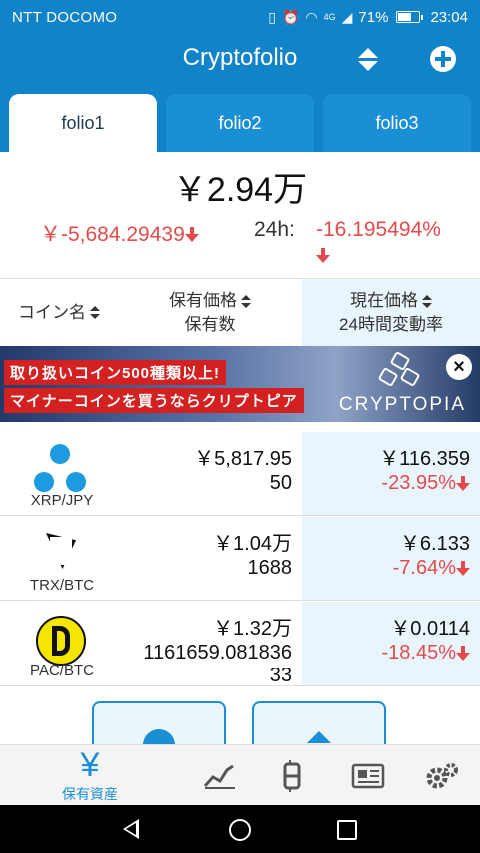 This screenshot has height=853, width=480. Describe the element at coordinates (240, 215) in the screenshot. I see `portfolio-summary: ￥2.94万 ￥-5,684.29439 24h: -16.195494%` at that location.